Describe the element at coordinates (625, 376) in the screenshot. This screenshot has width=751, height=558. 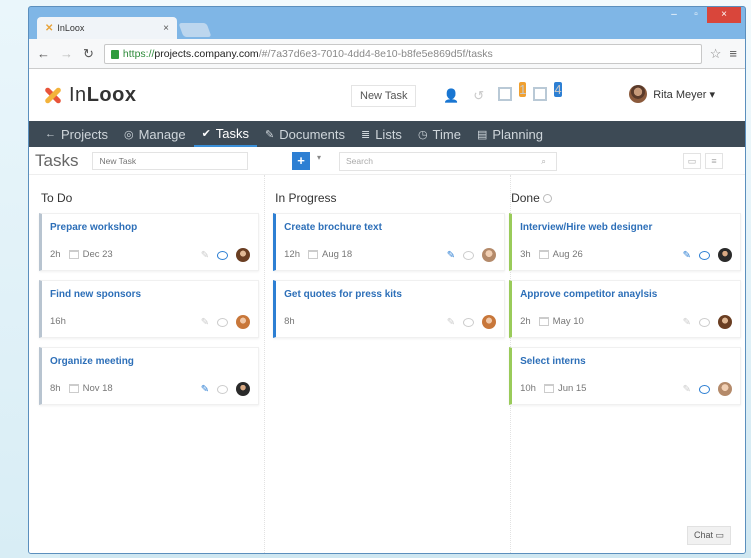
I see `task-card: Select interns 10h Jun 15 ✎` at that location.